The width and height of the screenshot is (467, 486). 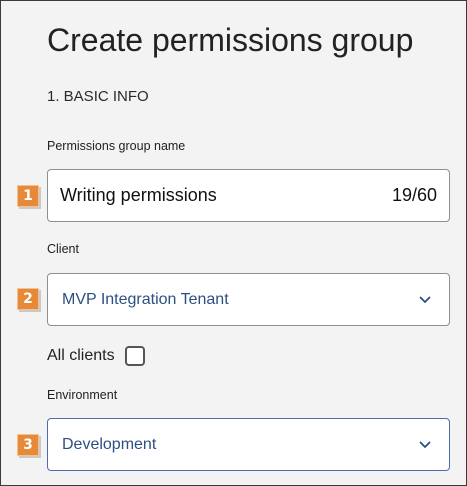 What do you see at coordinates (81, 355) in the screenshot?
I see `all-clients-label: All clients` at bounding box center [81, 355].